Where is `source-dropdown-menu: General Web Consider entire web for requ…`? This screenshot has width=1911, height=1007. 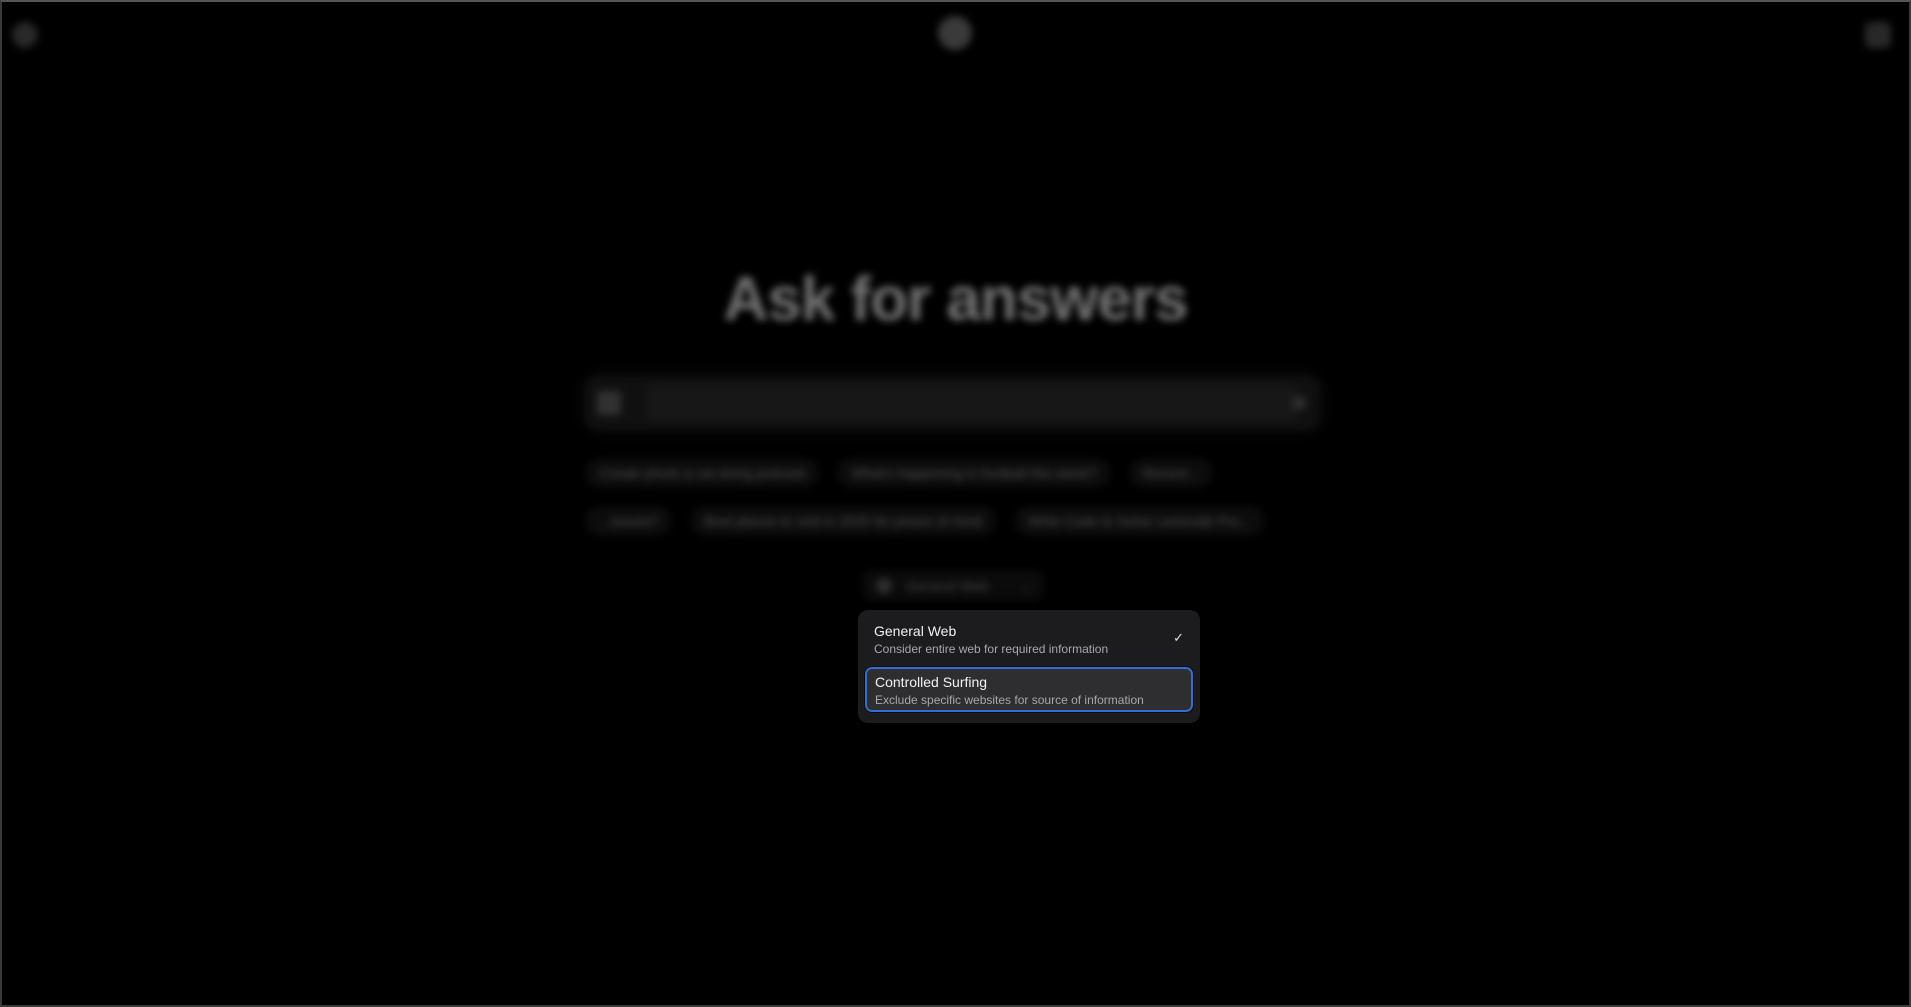 source-dropdown-menu: General Web Consider entire web for requ… is located at coordinates (1029, 666).